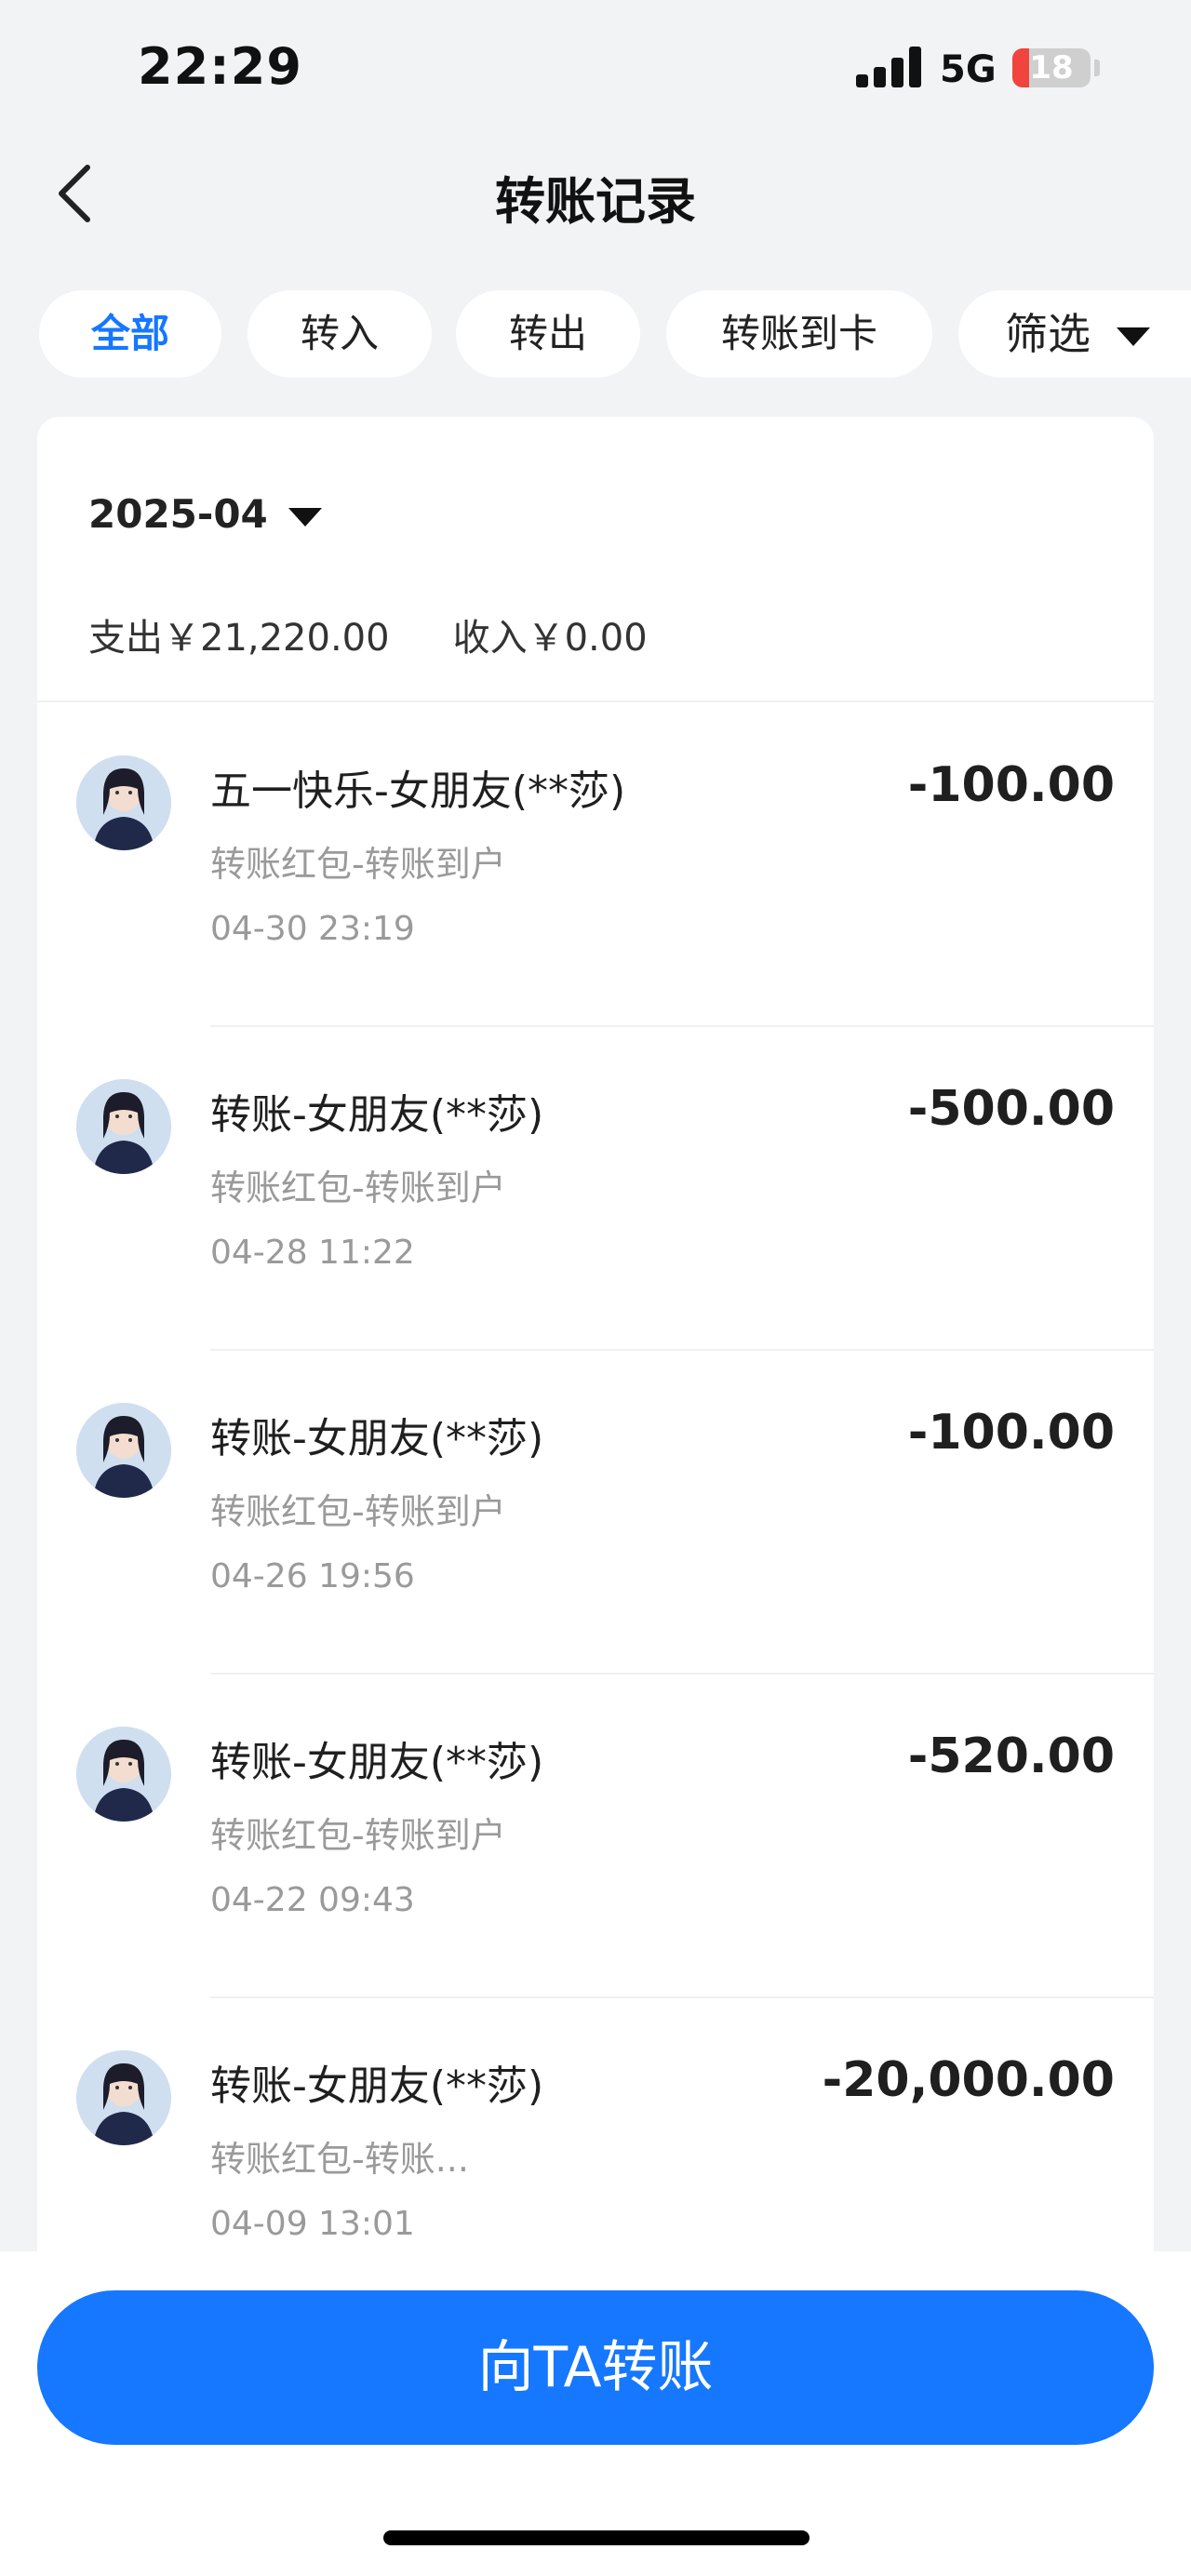 Image resolution: width=1191 pixels, height=2576 pixels. What do you see at coordinates (968, 2080) in the screenshot?
I see `transaction-amount: -20,000.00` at bounding box center [968, 2080].